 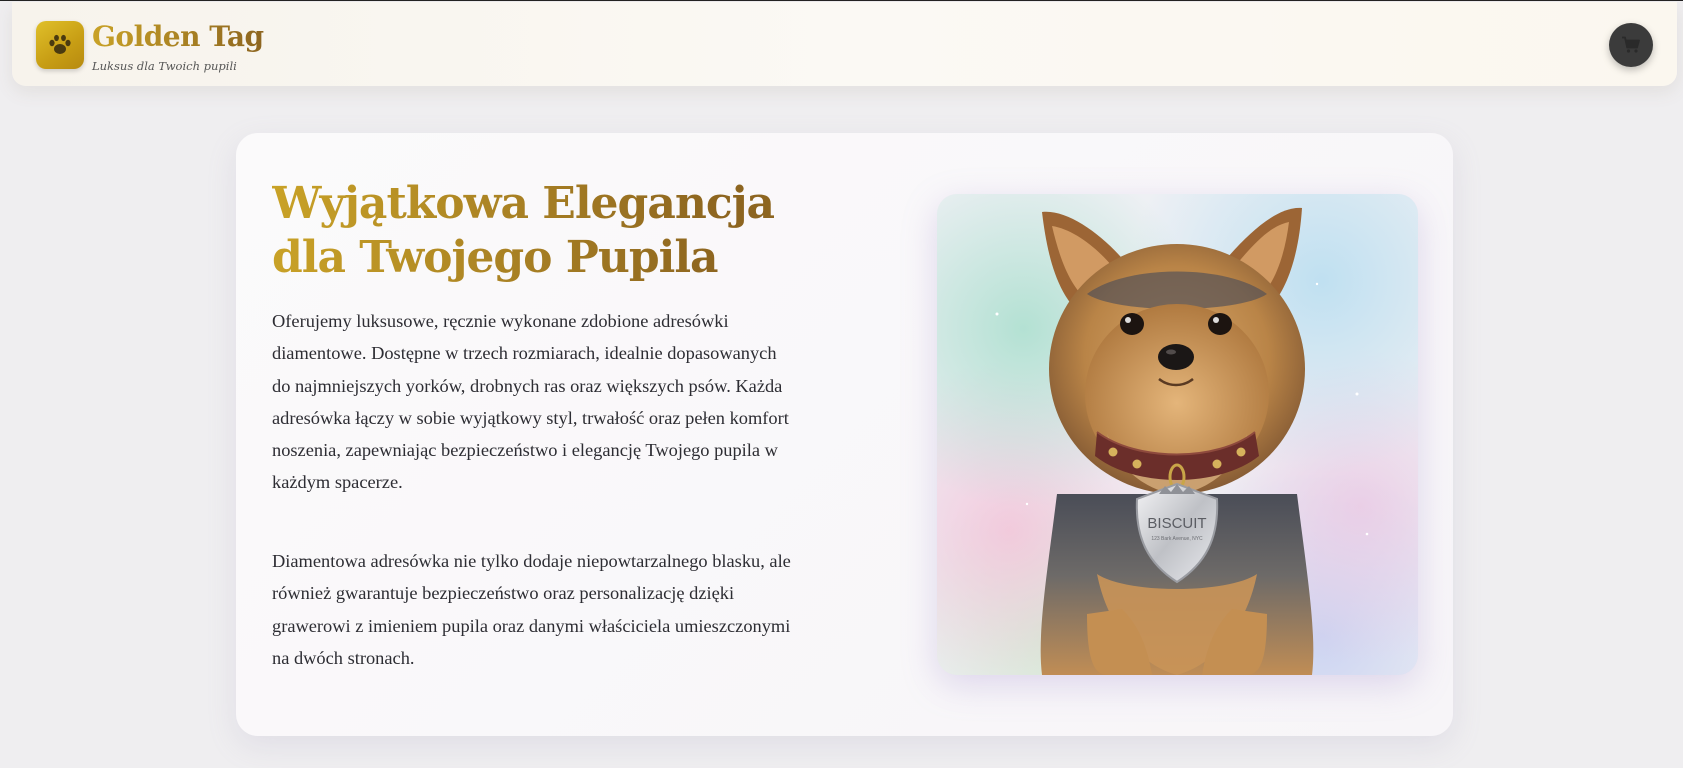 I want to click on brand-tagline: Luksus dla Twoich pupili, so click(x=164, y=66).